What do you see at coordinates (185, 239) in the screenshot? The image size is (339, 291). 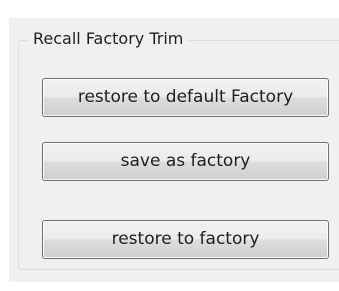 I see `restore-to-factory-button: restore to factory` at bounding box center [185, 239].